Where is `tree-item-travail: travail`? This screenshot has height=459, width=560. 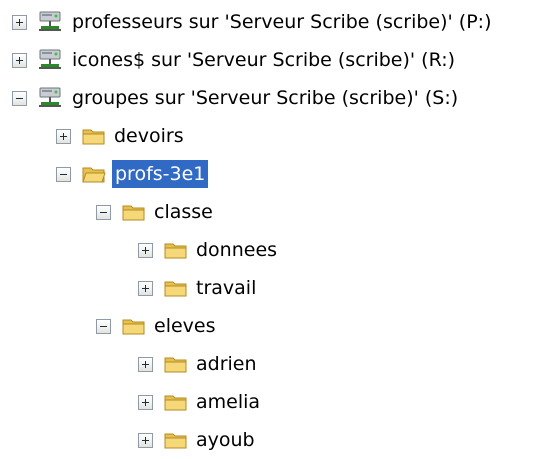 tree-item-travail: travail is located at coordinates (198, 288).